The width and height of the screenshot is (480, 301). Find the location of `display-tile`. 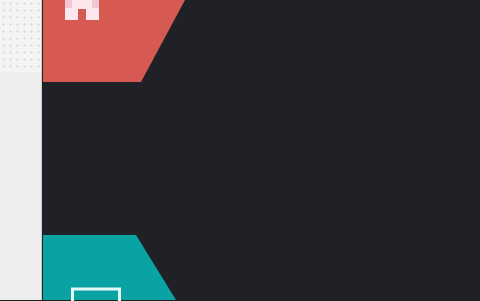

display-tile is located at coordinates (109, 268).